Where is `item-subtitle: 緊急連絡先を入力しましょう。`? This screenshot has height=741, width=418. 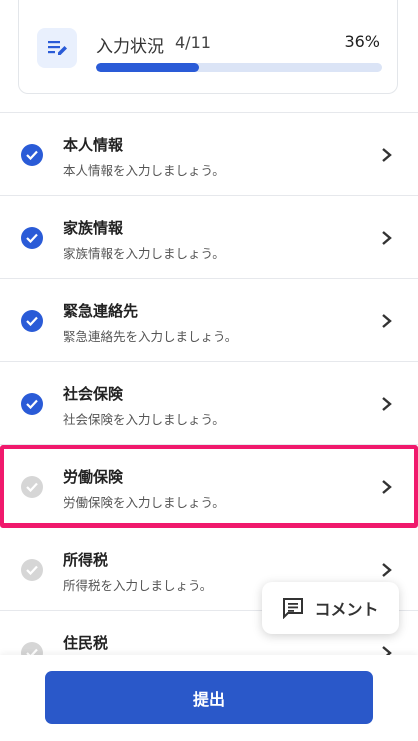
item-subtitle: 緊急連絡先を入力しましょう。 is located at coordinates (150, 336).